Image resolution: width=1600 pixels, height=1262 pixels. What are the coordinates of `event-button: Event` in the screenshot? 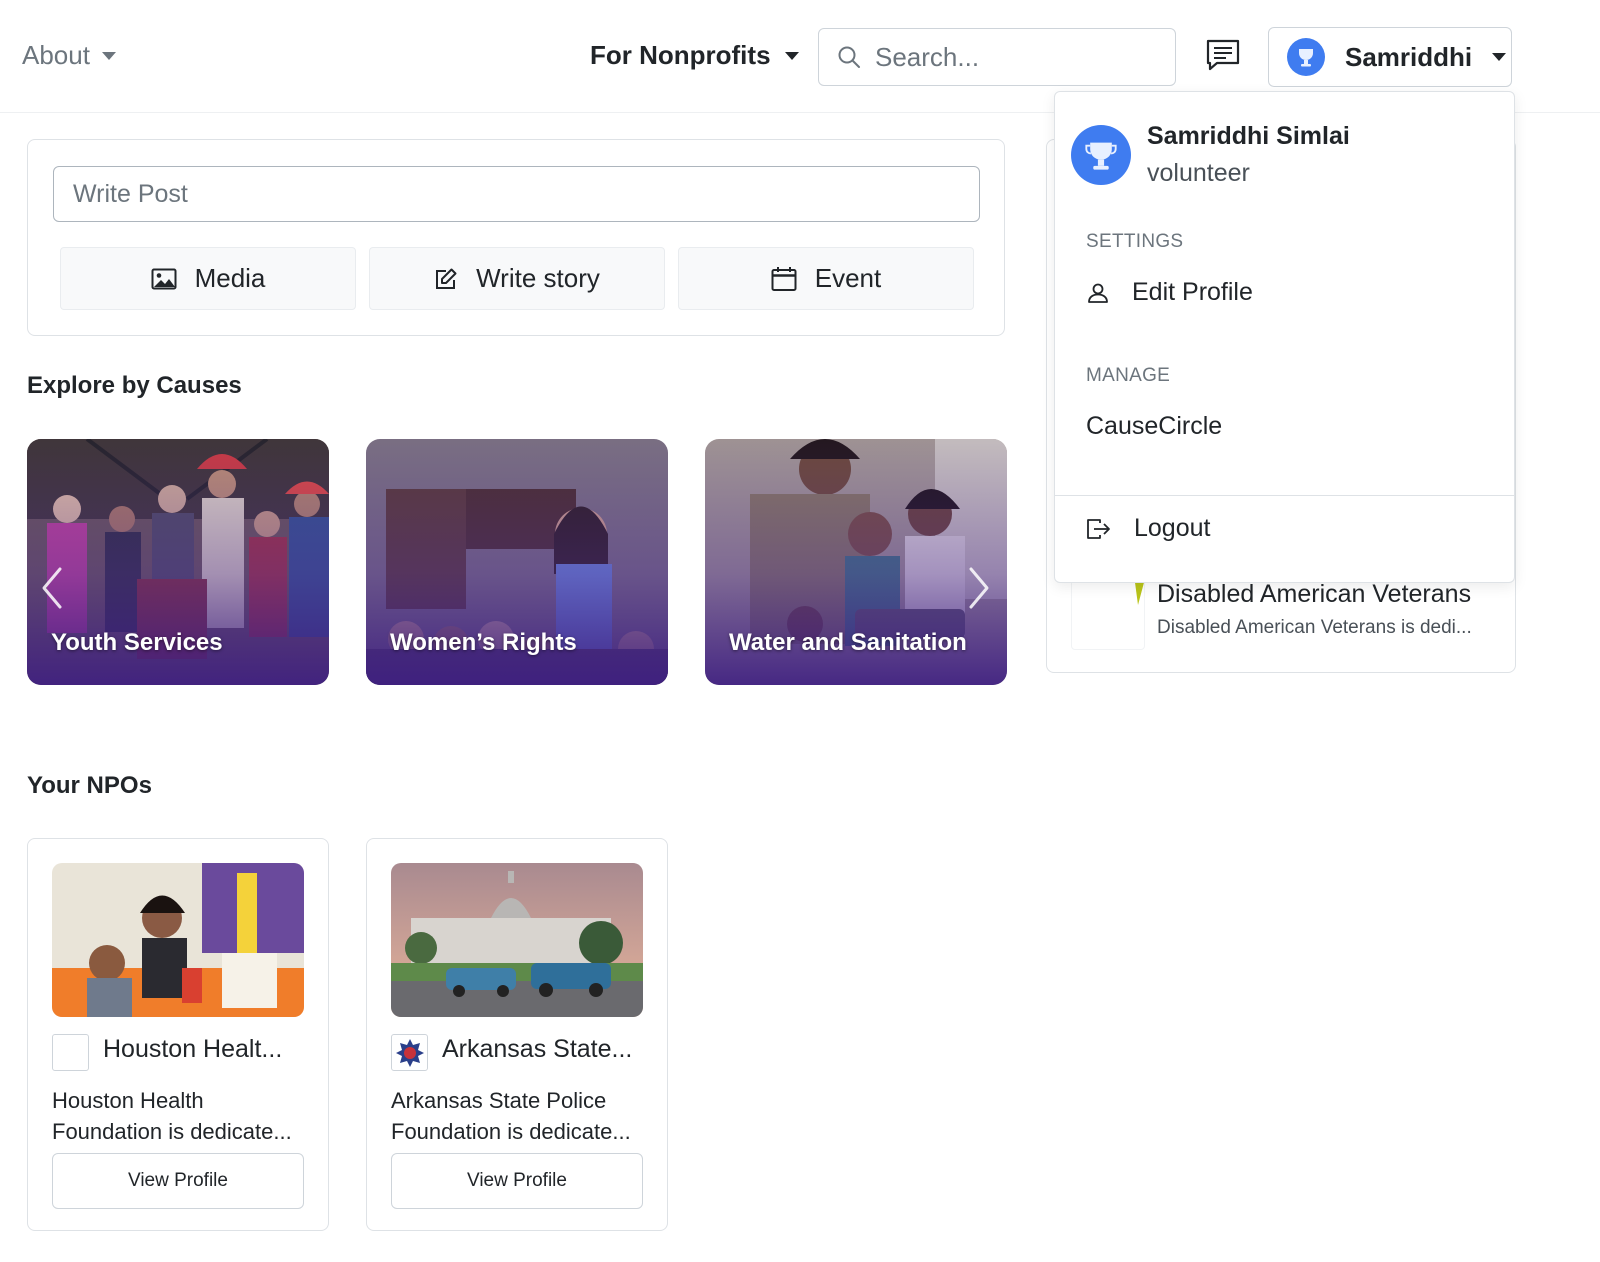 It's located at (826, 278).